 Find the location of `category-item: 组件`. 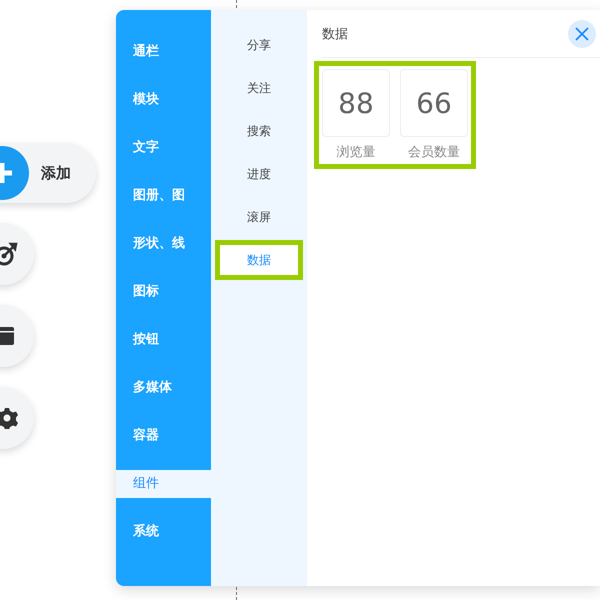

category-item: 组件 is located at coordinates (163, 484).